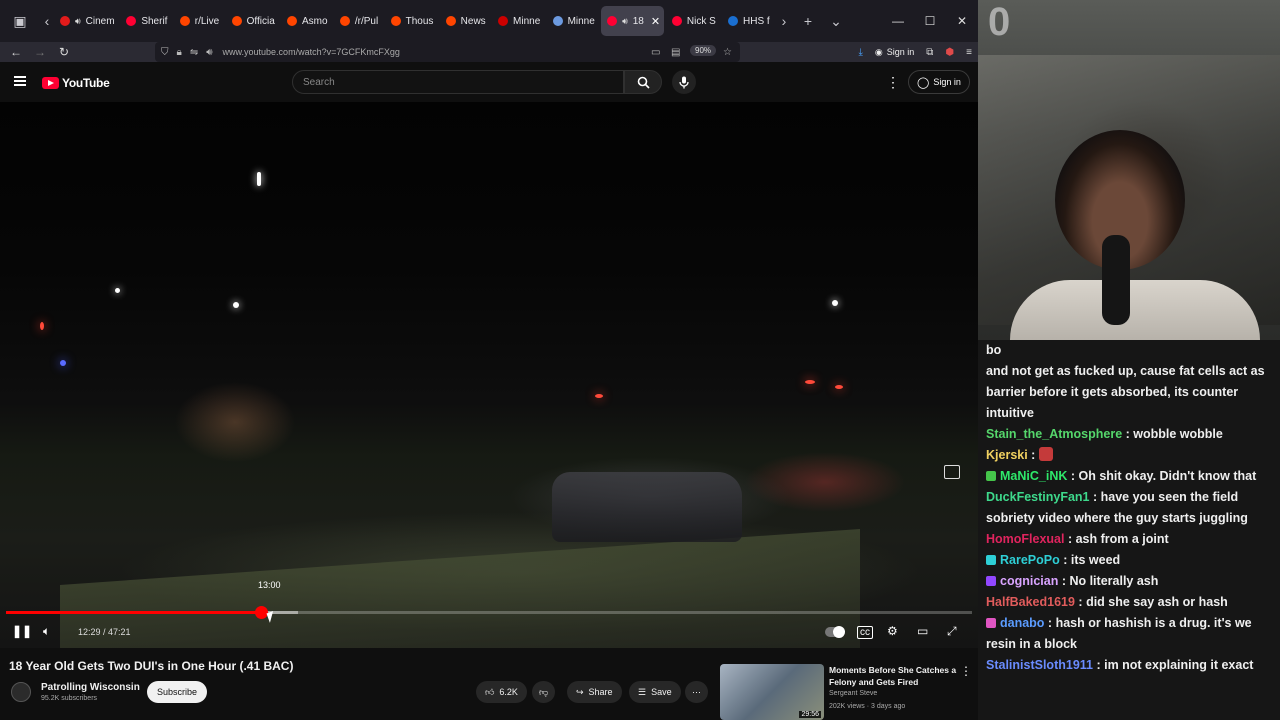 The image size is (1280, 720). I want to click on browser-tab: 🔊︎ 18 ✕, so click(632, 21).